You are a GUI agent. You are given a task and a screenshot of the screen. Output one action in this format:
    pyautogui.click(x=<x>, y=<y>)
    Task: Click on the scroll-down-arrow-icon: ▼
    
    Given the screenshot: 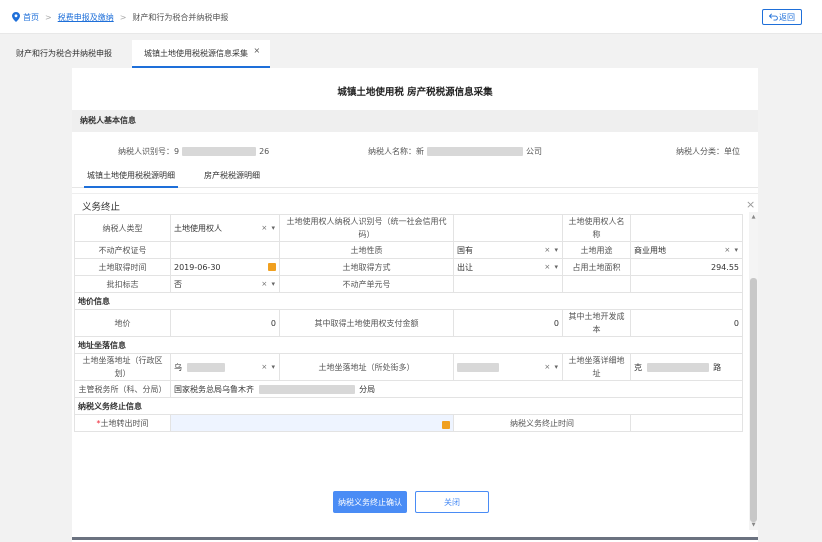 What is the action you would take?
    pyautogui.click(x=753, y=525)
    